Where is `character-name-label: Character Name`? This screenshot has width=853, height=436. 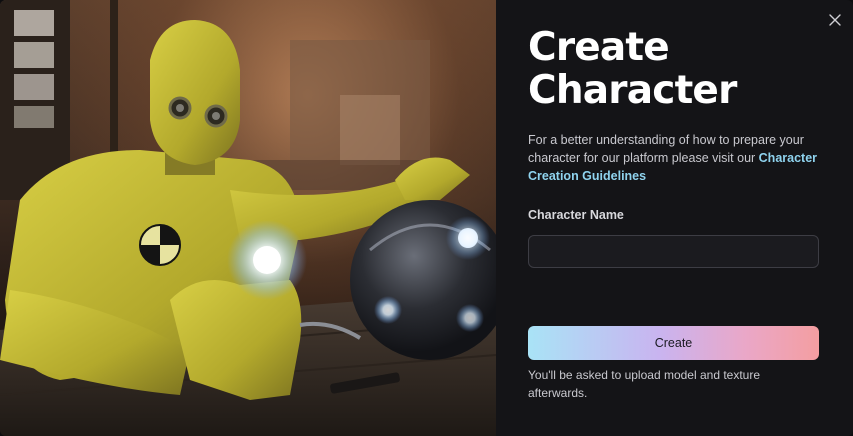 character-name-label: Character Name is located at coordinates (576, 215).